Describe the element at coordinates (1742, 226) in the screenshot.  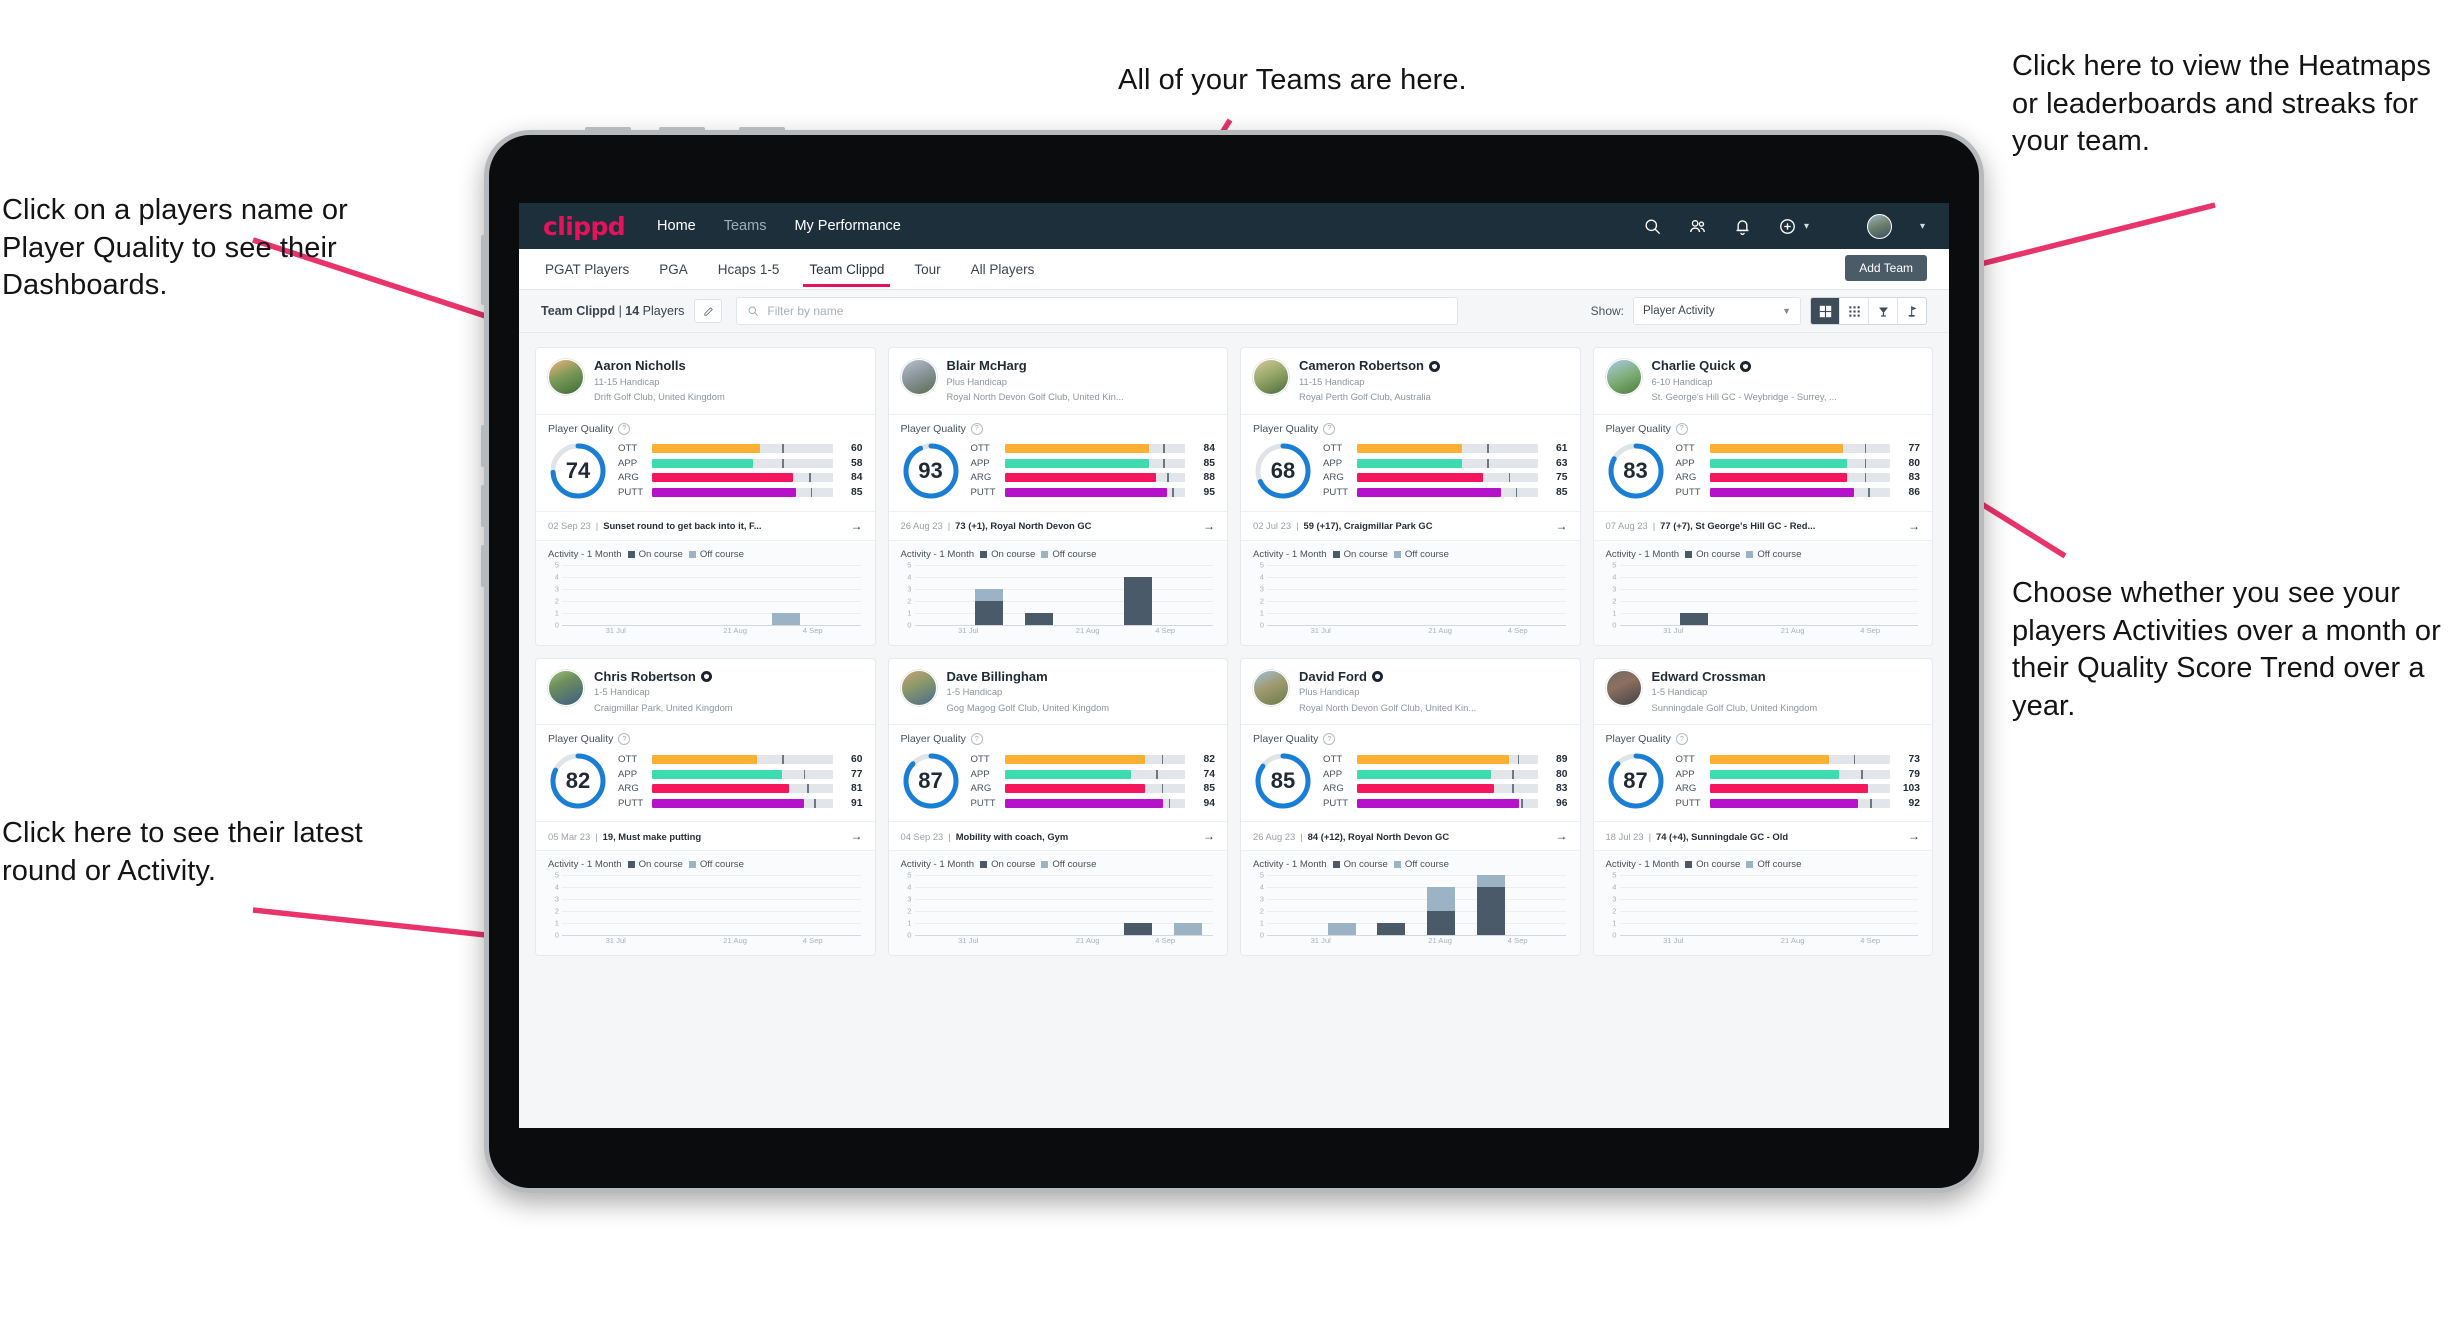
I see `bell-icon` at that location.